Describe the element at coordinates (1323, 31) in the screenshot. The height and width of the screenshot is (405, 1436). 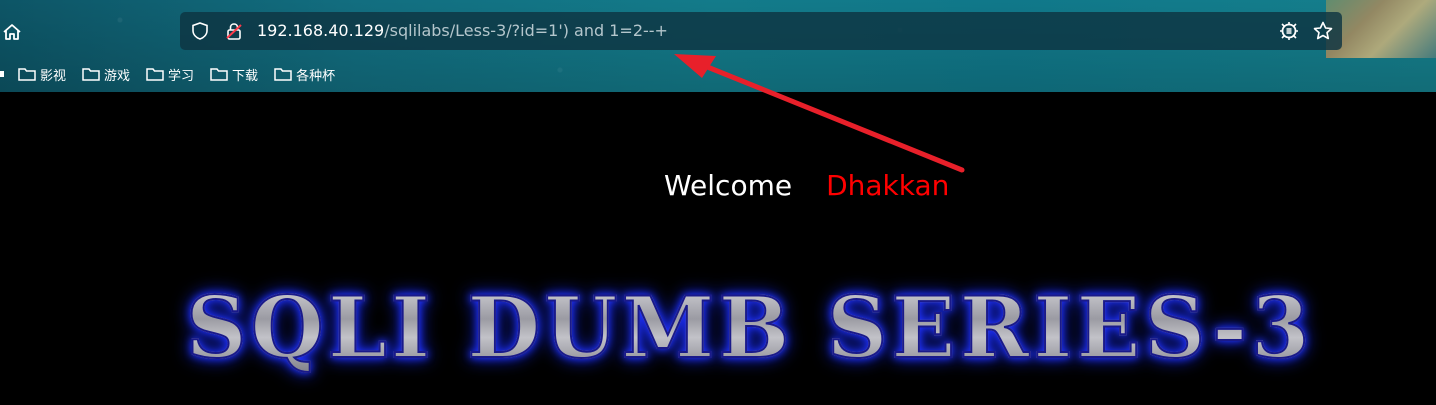
I see `bookmark-star-icon` at that location.